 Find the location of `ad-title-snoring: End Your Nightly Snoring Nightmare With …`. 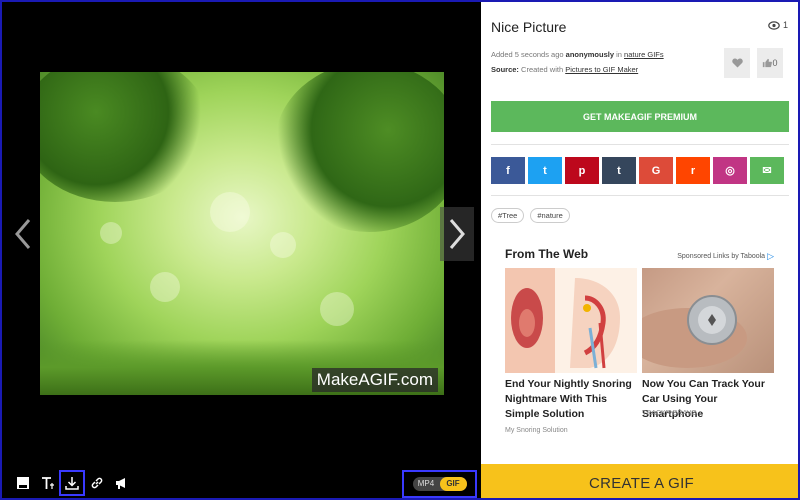

ad-title-snoring: End Your Nightly Snoring Nightmare With … is located at coordinates (571, 399).